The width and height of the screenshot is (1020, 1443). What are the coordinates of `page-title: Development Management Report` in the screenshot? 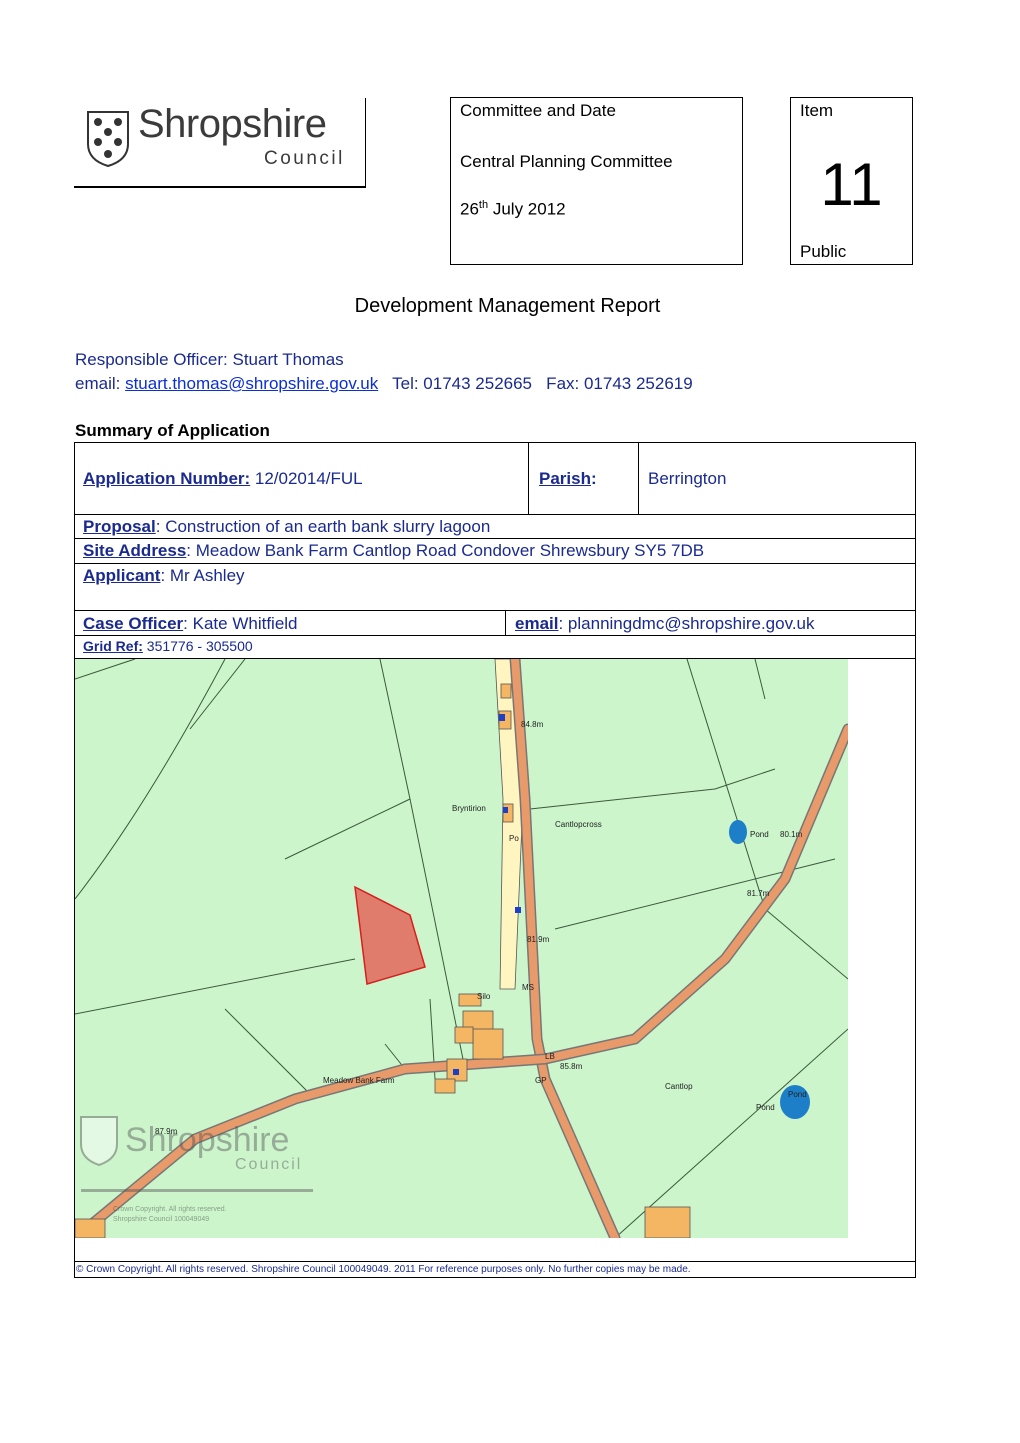 It's located at (507, 306).